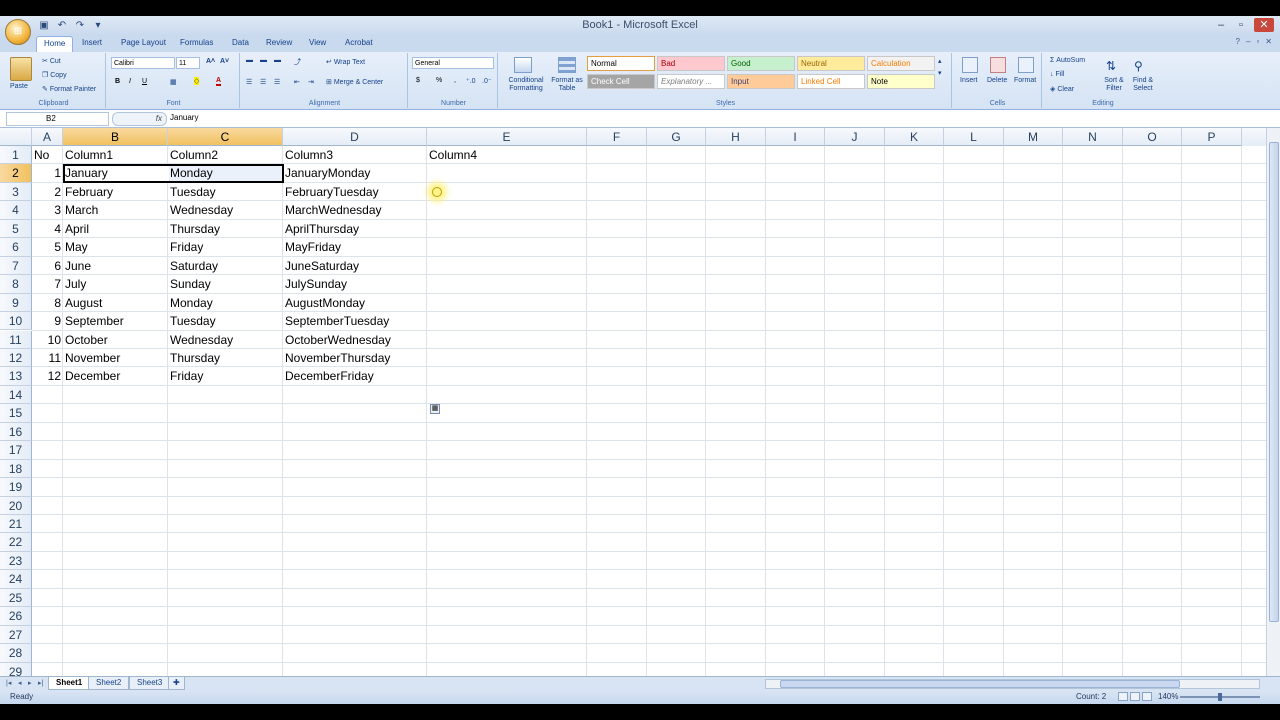  What do you see at coordinates (201, 340) in the screenshot?
I see `cell-c11: Wednesday` at bounding box center [201, 340].